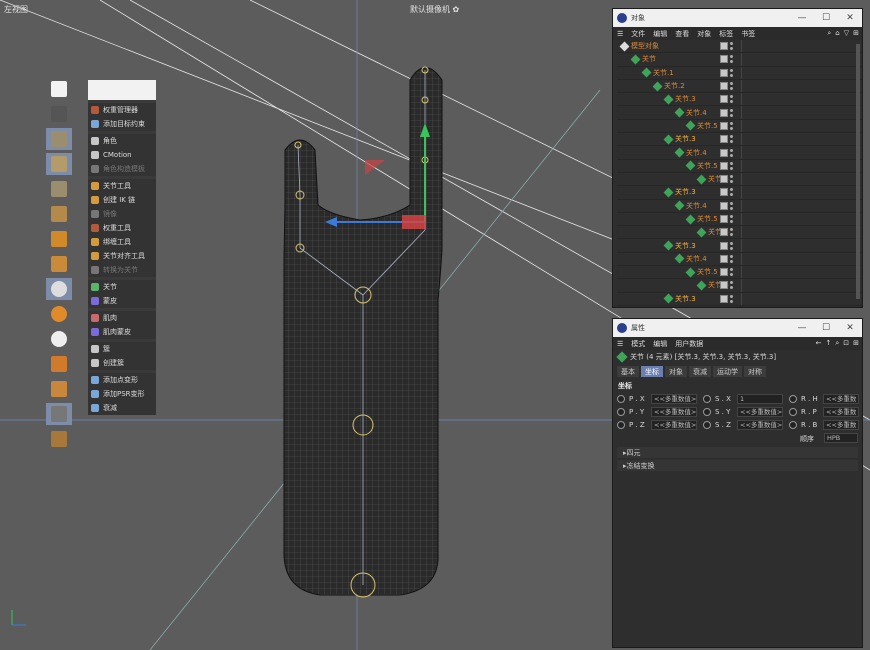 The width and height of the screenshot is (870, 650). Describe the element at coordinates (760, 399) in the screenshot. I see `coord-field: 1` at that location.